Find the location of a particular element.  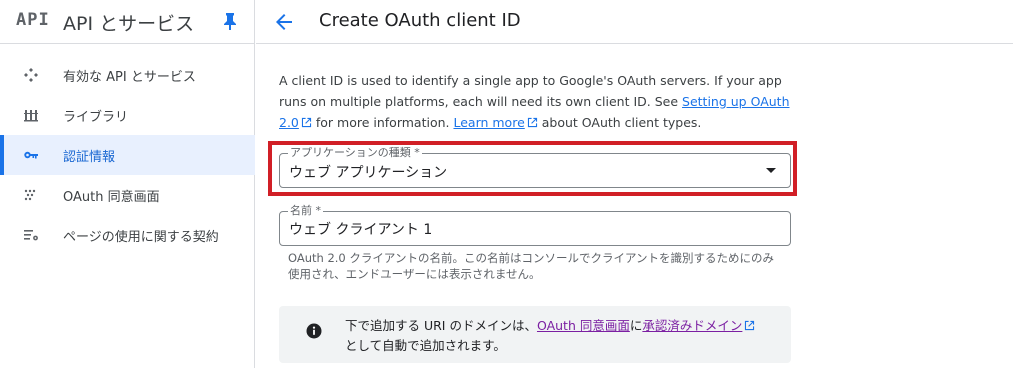

sidebar-item-label: 有効な API とサービス is located at coordinates (129, 77).